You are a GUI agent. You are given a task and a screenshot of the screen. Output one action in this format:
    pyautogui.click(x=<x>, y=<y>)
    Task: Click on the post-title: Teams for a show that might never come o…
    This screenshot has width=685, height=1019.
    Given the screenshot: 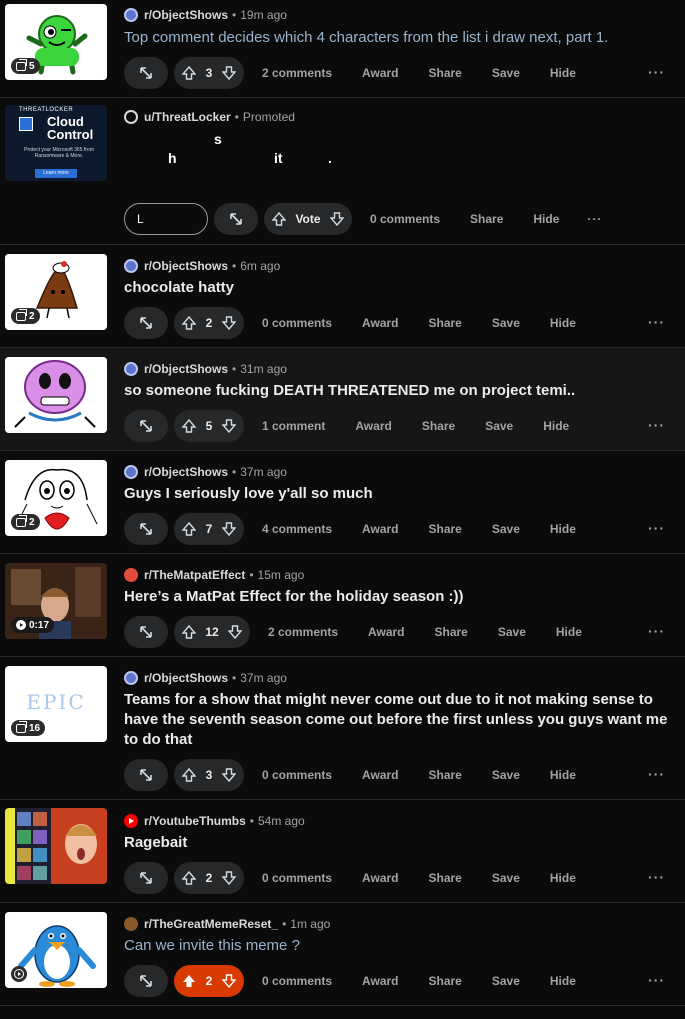 What is the action you would take?
    pyautogui.click(x=401, y=720)
    